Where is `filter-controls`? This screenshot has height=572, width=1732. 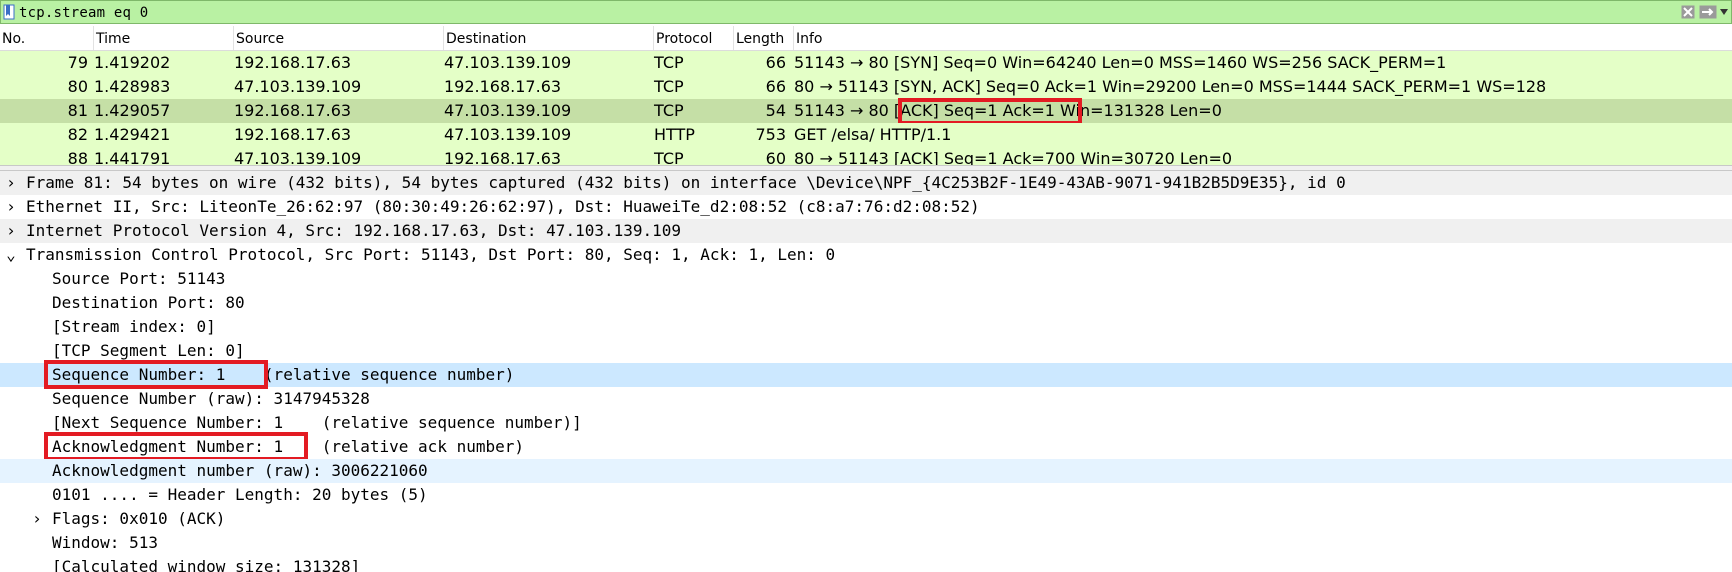
filter-controls is located at coordinates (1704, 12).